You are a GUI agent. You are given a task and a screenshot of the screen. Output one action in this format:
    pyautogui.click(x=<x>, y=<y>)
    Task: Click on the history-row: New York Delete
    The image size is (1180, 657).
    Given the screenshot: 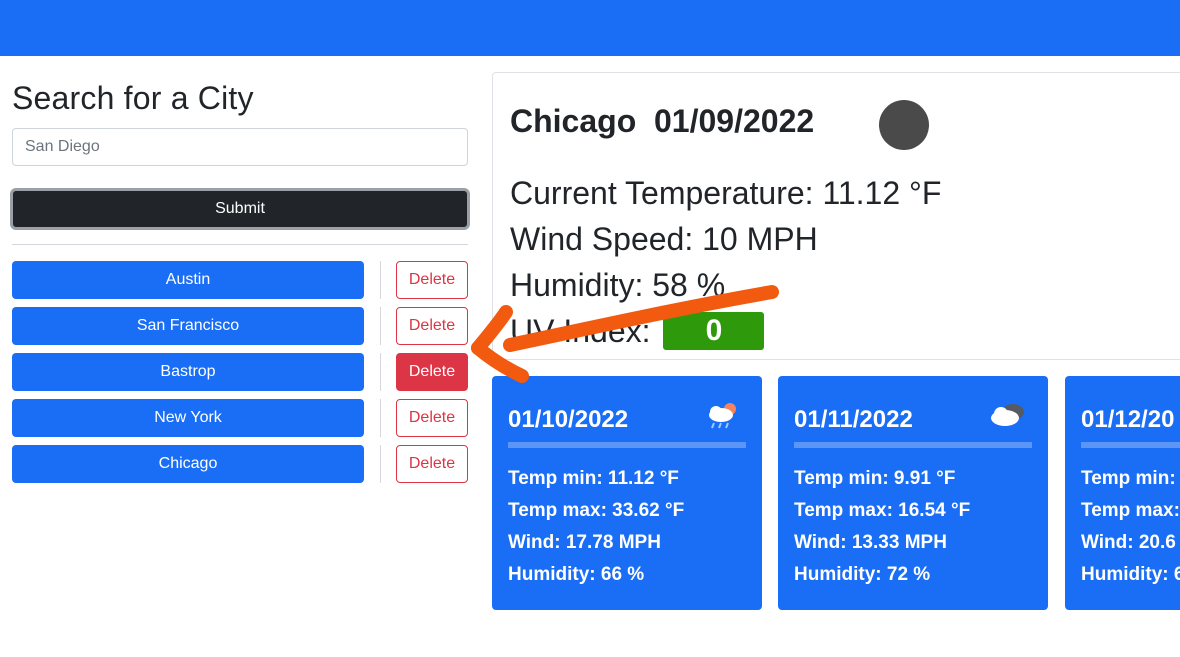 What is the action you would take?
    pyautogui.click(x=240, y=422)
    